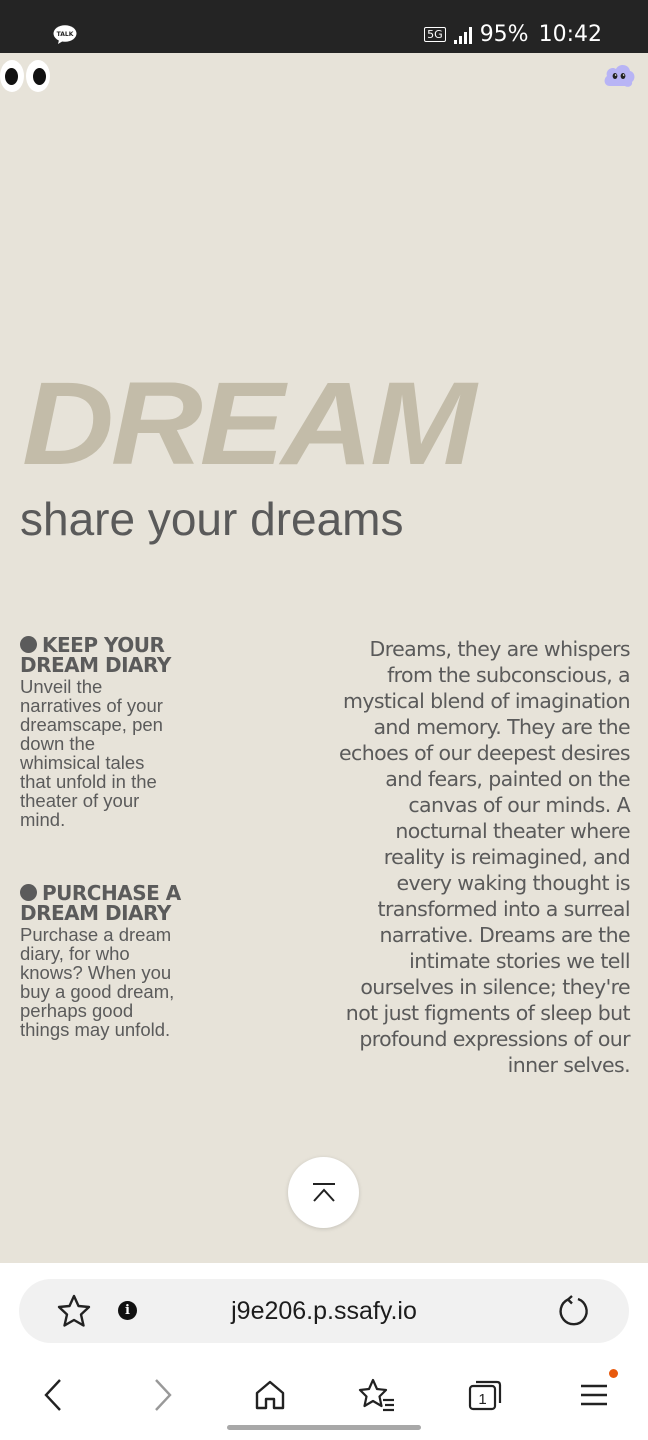 This screenshot has width=648, height=1440. What do you see at coordinates (574, 1311) in the screenshot?
I see `reload-icon` at bounding box center [574, 1311].